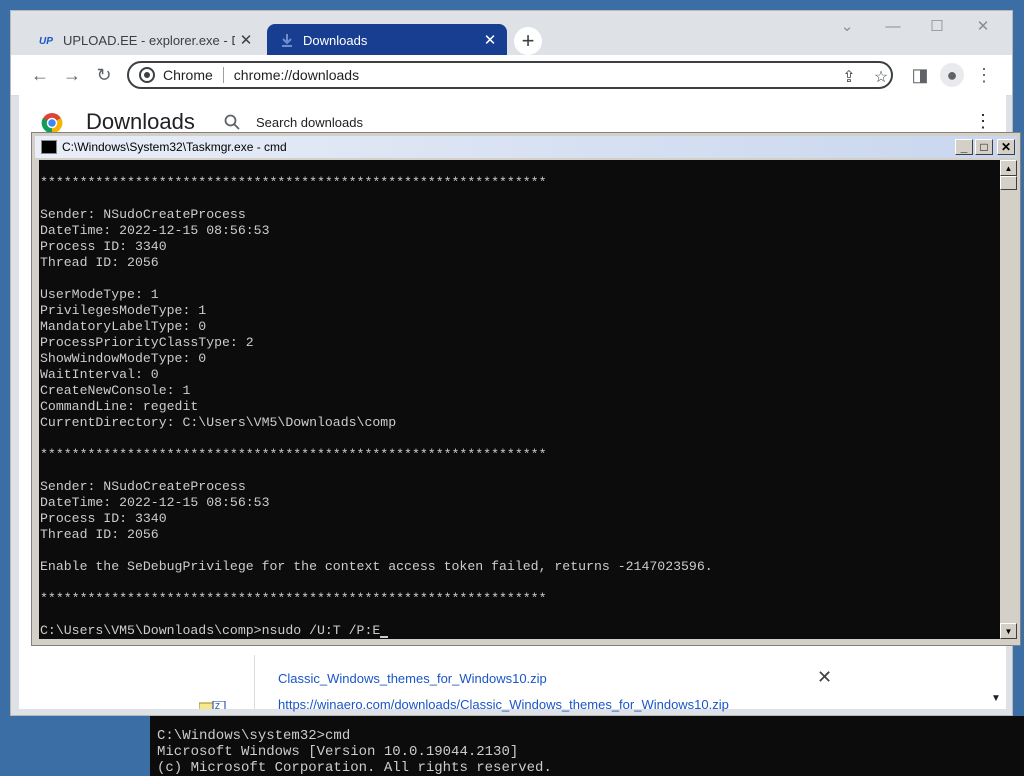 The image size is (1024, 776). What do you see at coordinates (881, 77) in the screenshot?
I see `bookmark-star-icon: ☆` at bounding box center [881, 77].